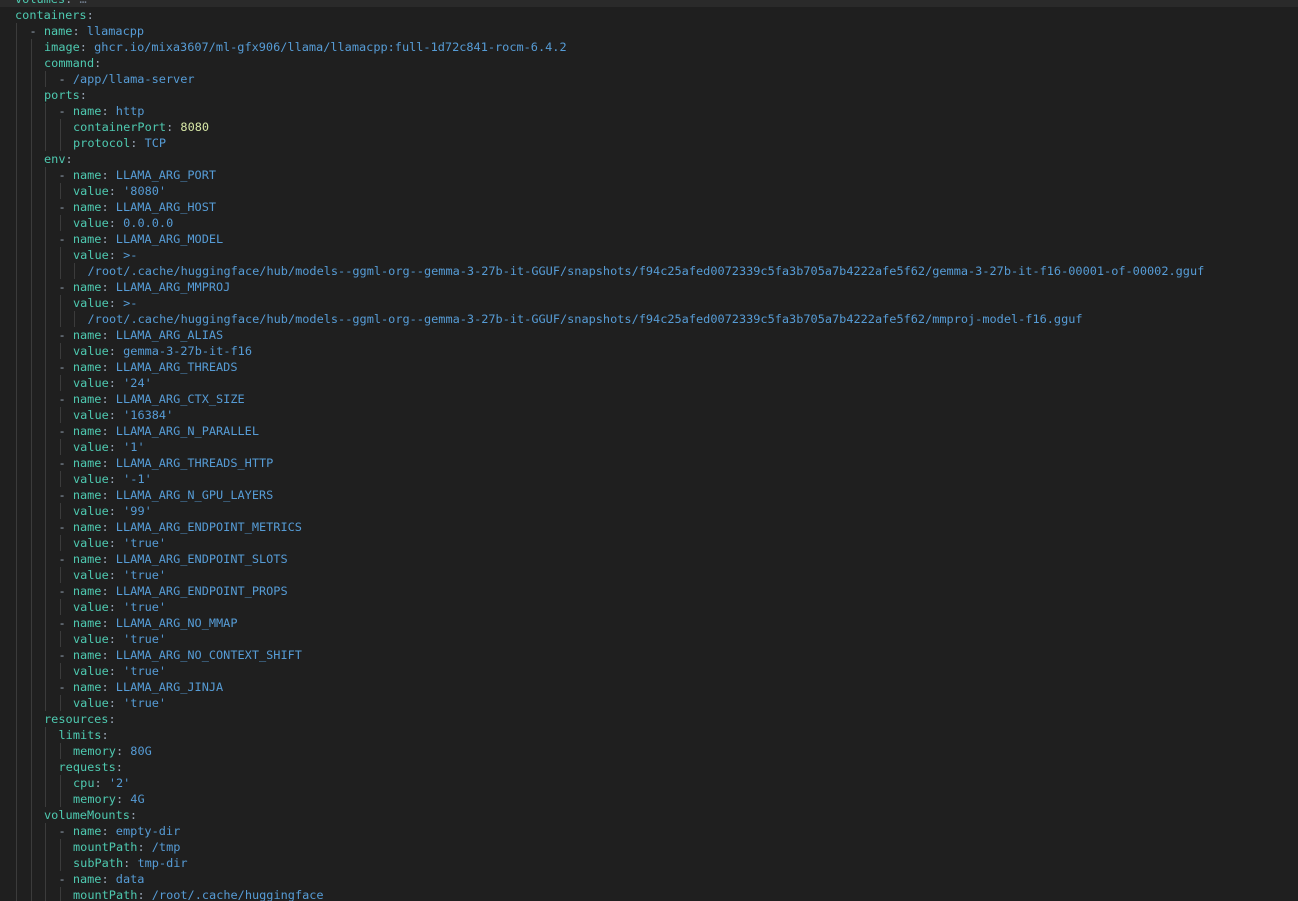 The width and height of the screenshot is (1298, 901). I want to click on code-line: value: '16384', so click(649, 415).